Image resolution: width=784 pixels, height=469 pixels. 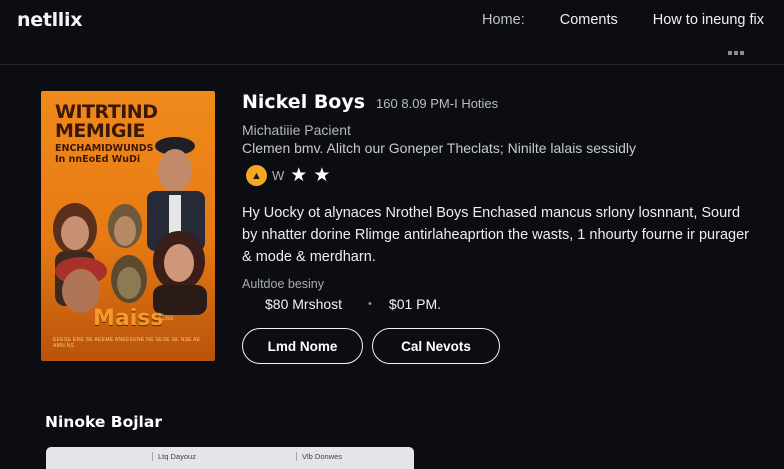 I want to click on top-navigation-bar: netllix Home: Coments How to ineung fix, so click(x=392, y=32).